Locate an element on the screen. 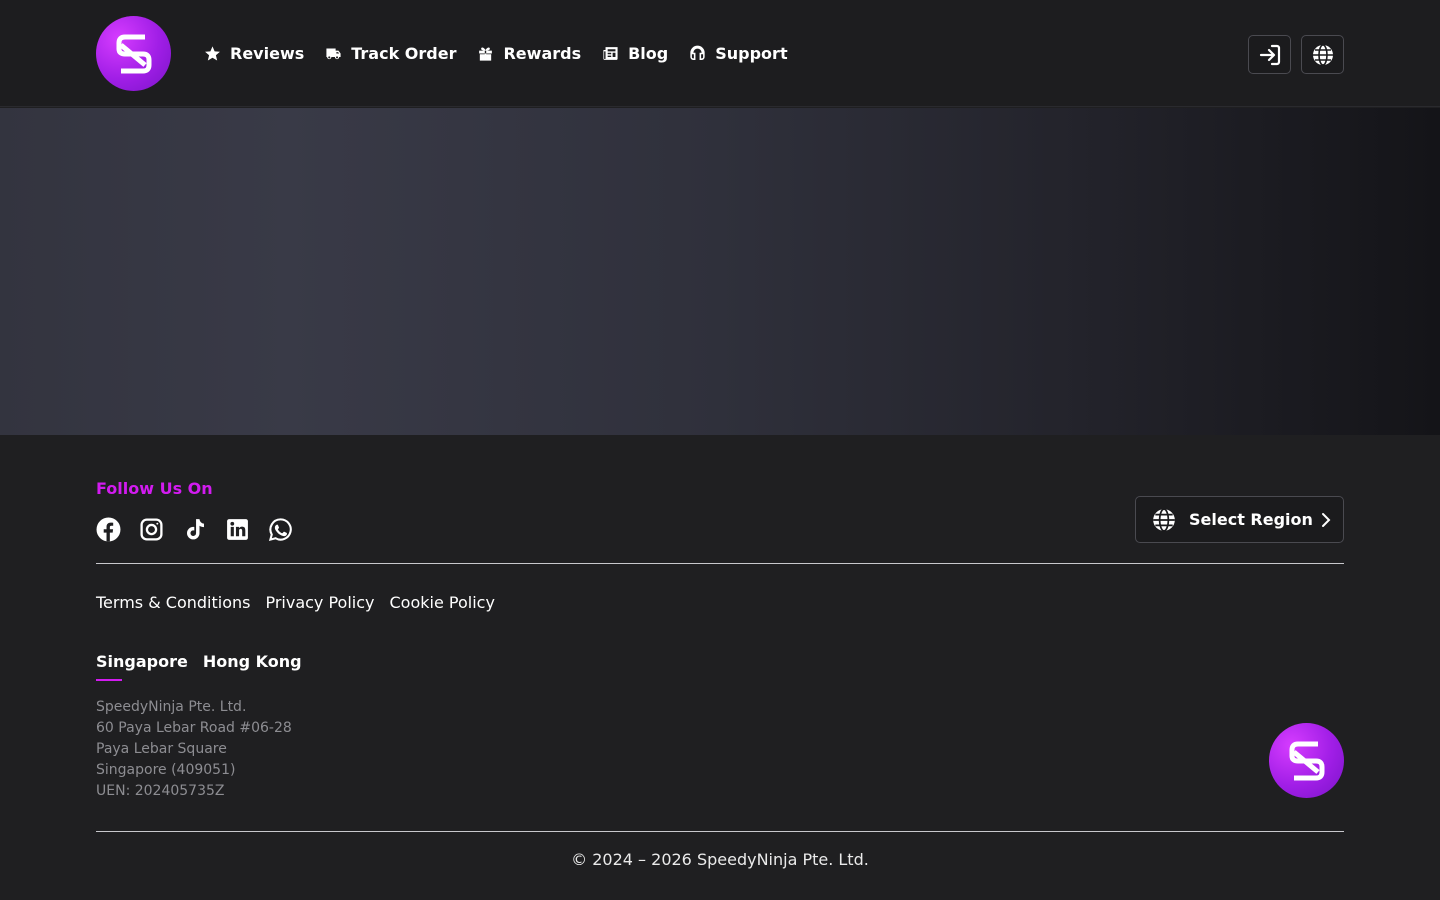  tiktok-icon is located at coordinates (194, 529).